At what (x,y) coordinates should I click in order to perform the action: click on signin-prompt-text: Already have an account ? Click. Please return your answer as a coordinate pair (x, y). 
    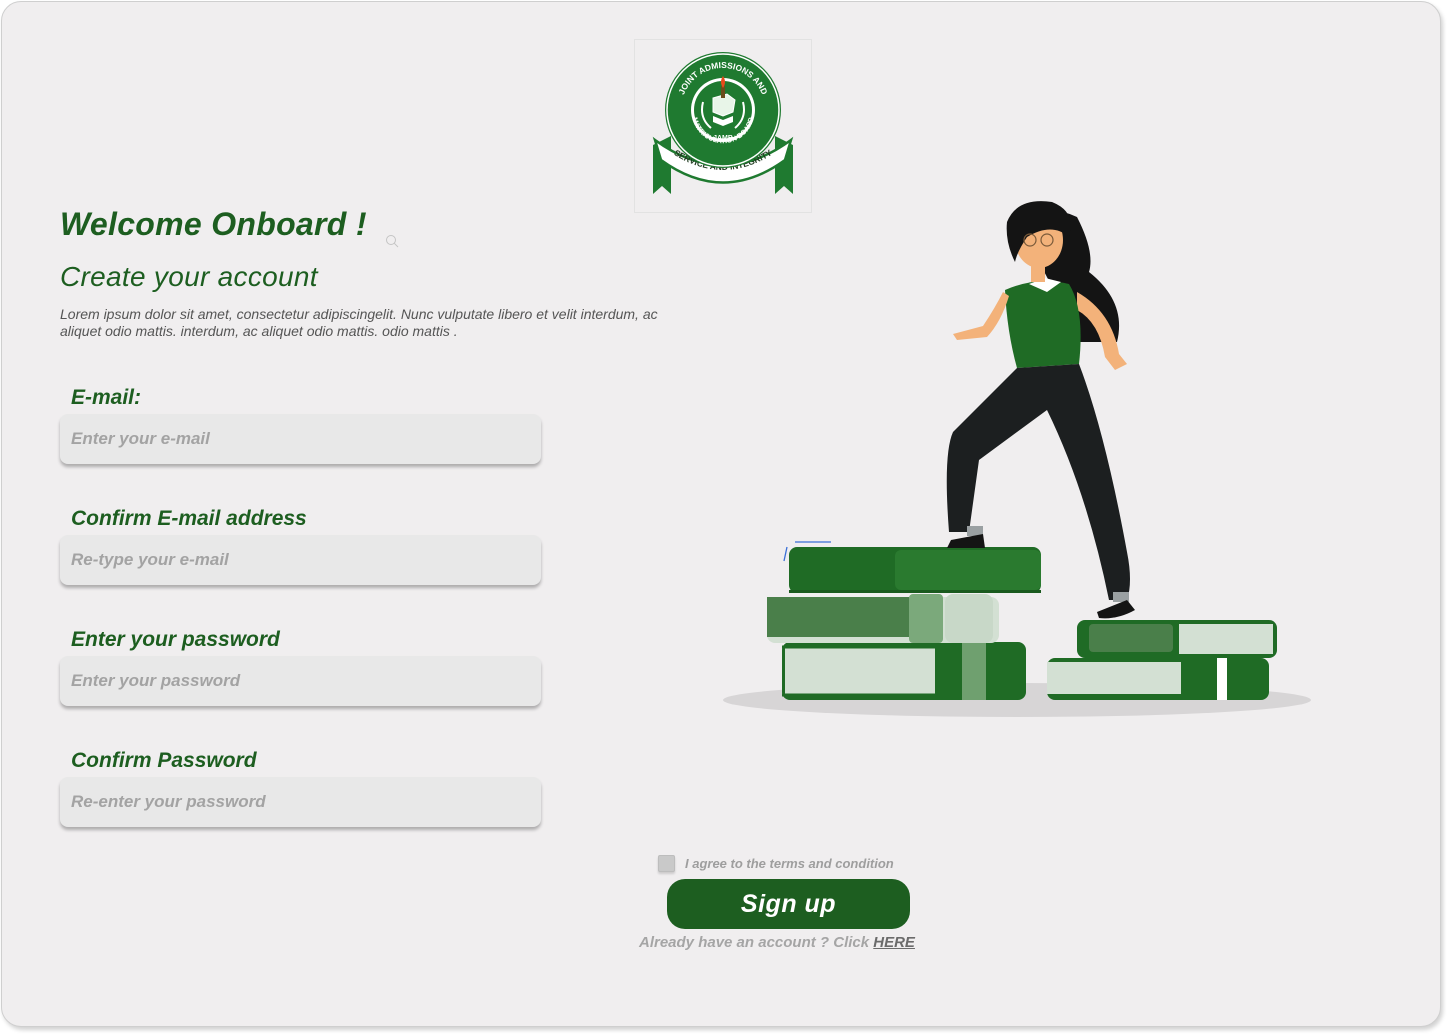
    Looking at the image, I should click on (756, 942).